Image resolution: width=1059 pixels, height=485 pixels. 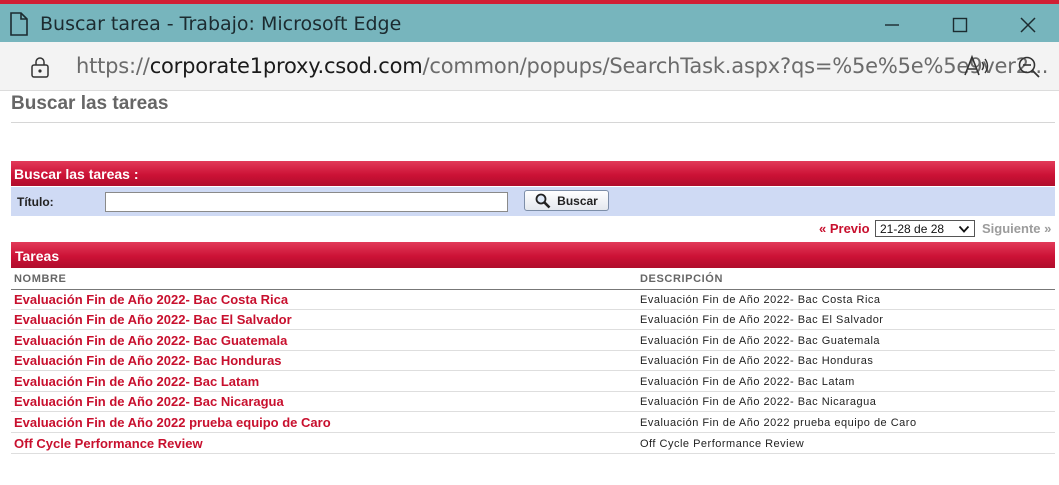 I want to click on magnifier-icon, so click(x=543, y=200).